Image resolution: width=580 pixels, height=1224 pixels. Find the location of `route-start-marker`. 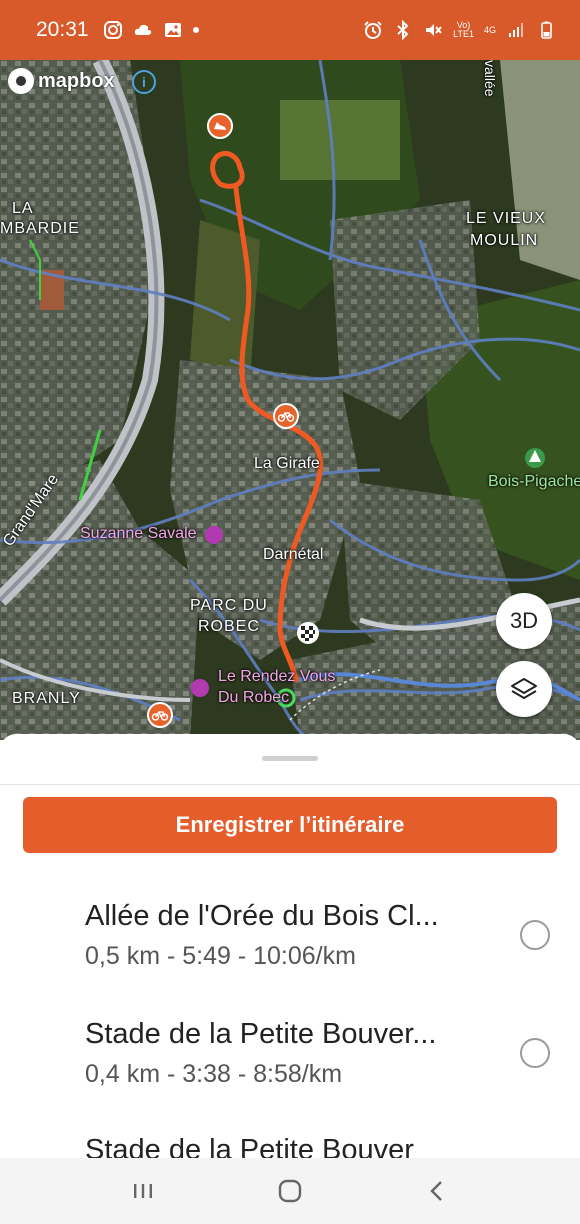

route-start-marker is located at coordinates (220, 126).